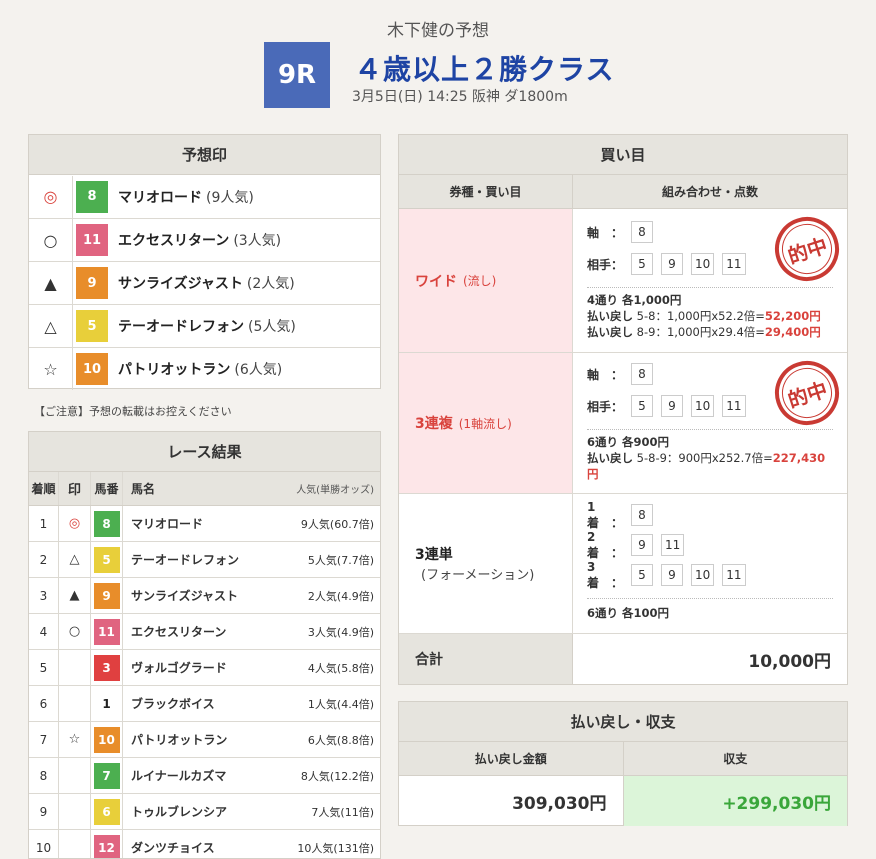 This screenshot has width=876, height=859. Describe the element at coordinates (204, 489) in the screenshot. I see `results-header-row: 着順 印 馬番 馬名 人気(単勝オッズ)` at that location.